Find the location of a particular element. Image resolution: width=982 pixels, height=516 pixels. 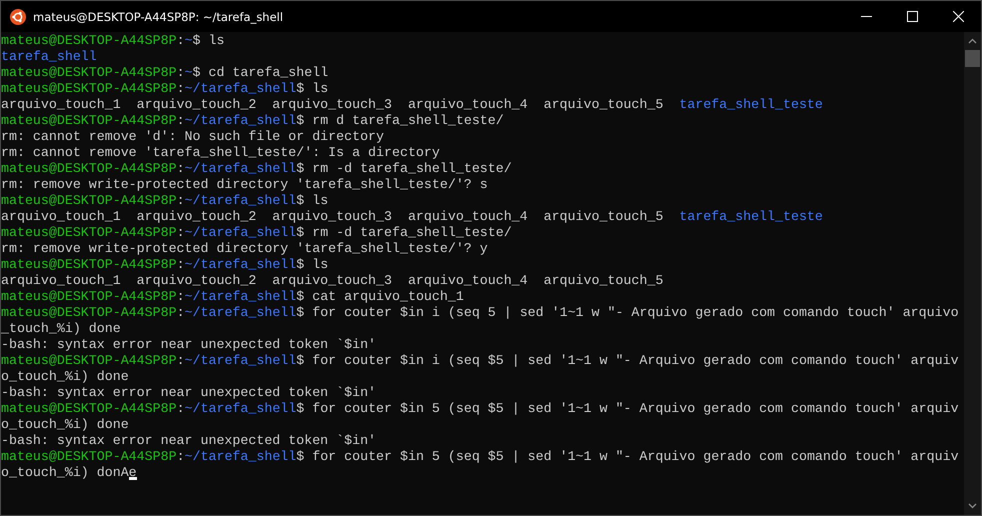

terminal-line: mateus@DESKTOP-A44SP8P:~/tarefa_shell$ for couter $in i (seq 5 | sed '1~1 w "- Arquivo gerado com comando touch' arquivo is located at coordinates (480, 313).